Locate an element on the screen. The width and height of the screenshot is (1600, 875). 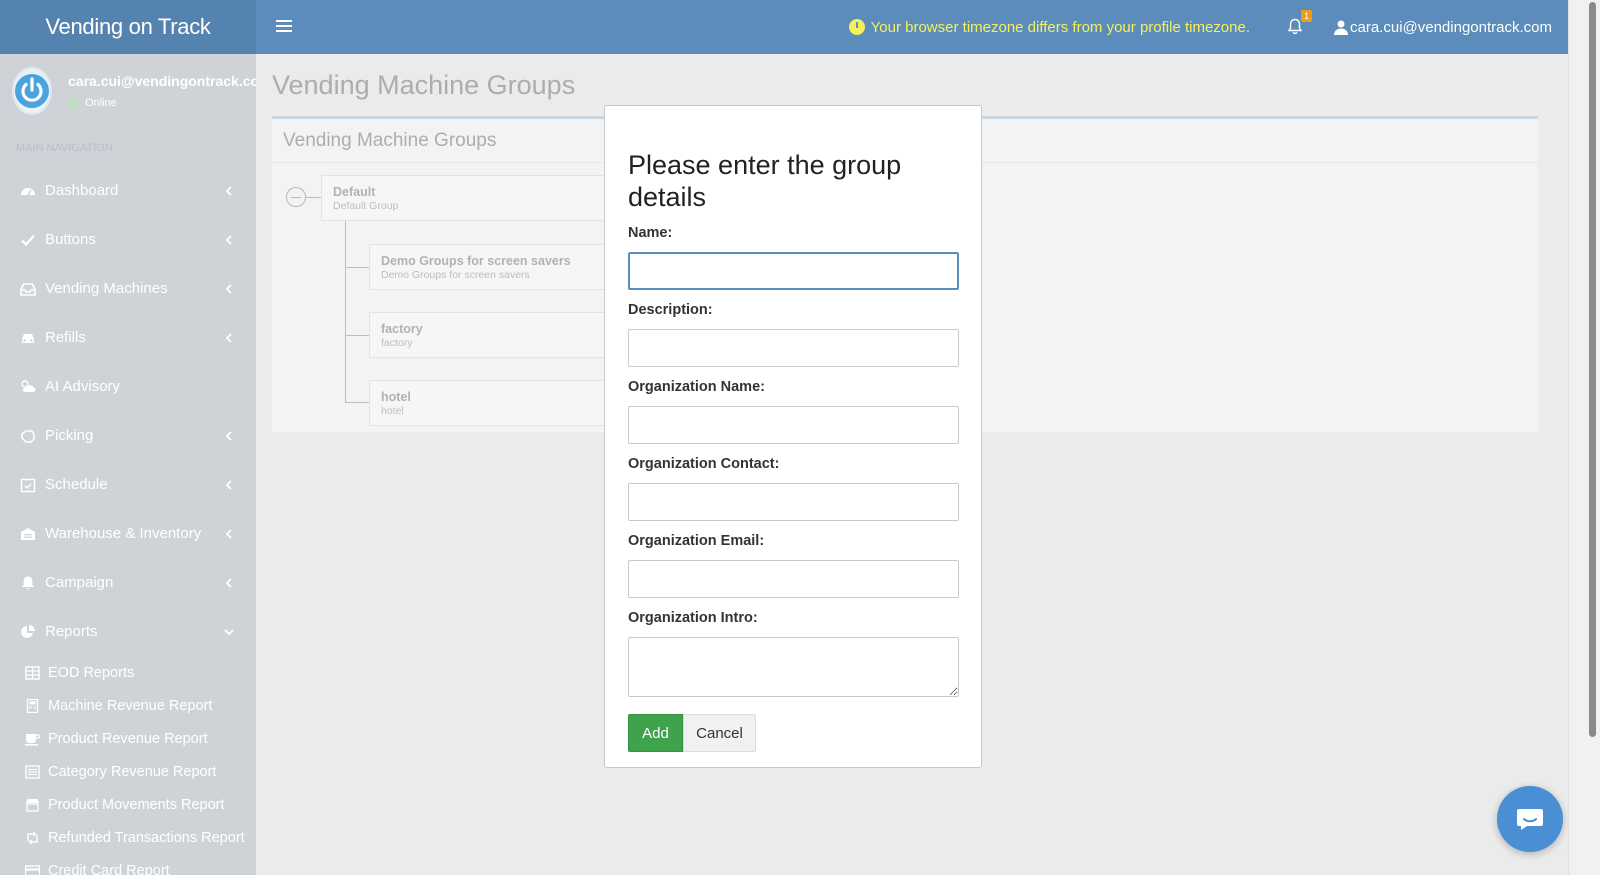
sidebar-subitem-product-revenue-report: Product Revenue Report is located at coordinates (128, 738).